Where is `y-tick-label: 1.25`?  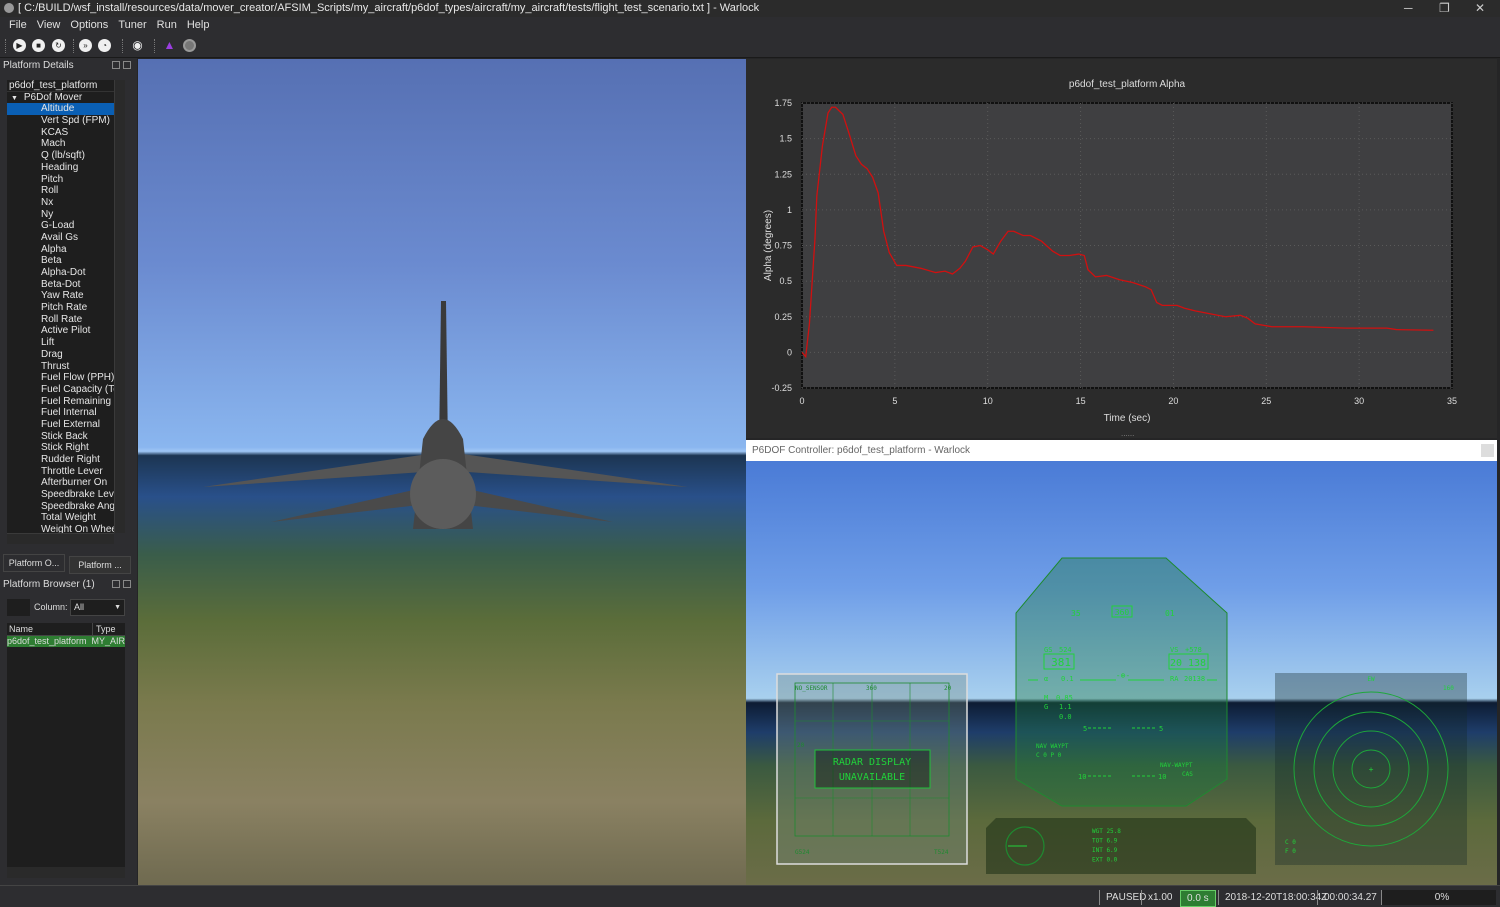
y-tick-label: 1.25 is located at coordinates (783, 174).